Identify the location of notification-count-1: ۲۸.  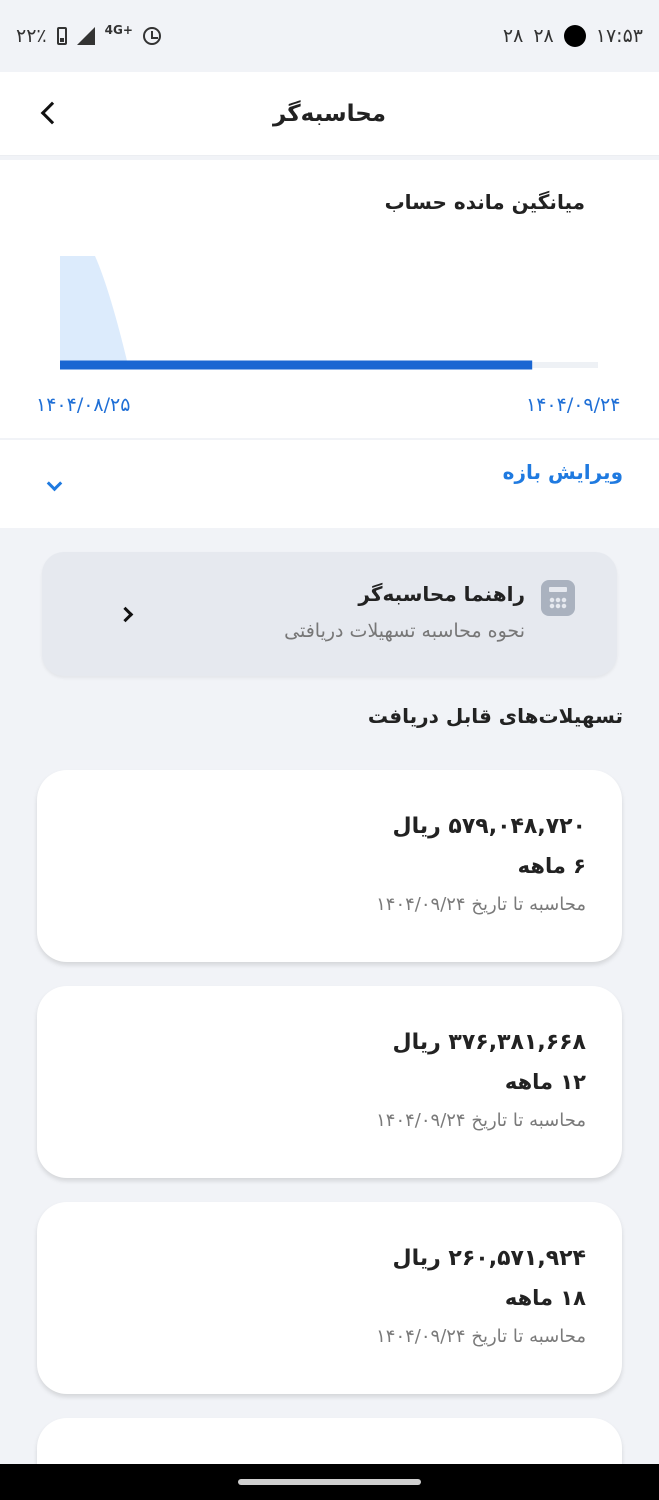
(513, 36).